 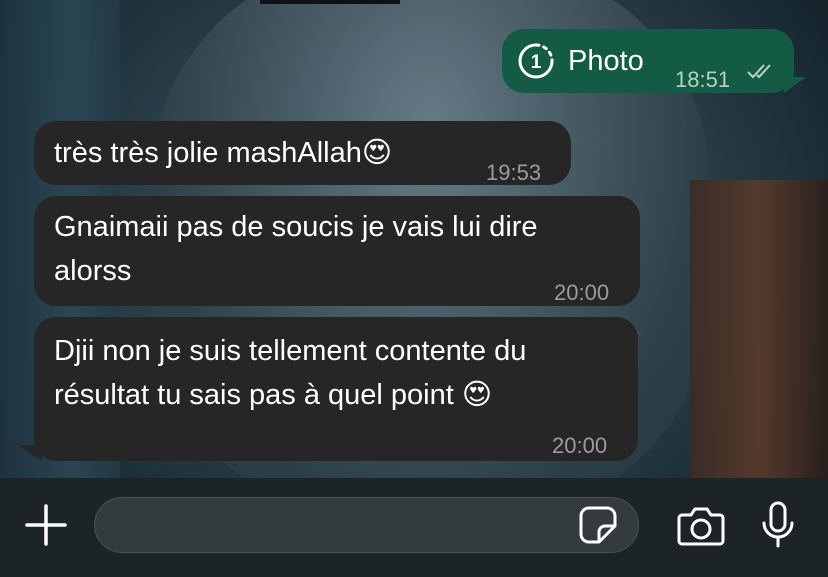 What do you see at coordinates (290, 351) in the screenshot?
I see `message-text-line: Djii non je suis tellement contente du` at bounding box center [290, 351].